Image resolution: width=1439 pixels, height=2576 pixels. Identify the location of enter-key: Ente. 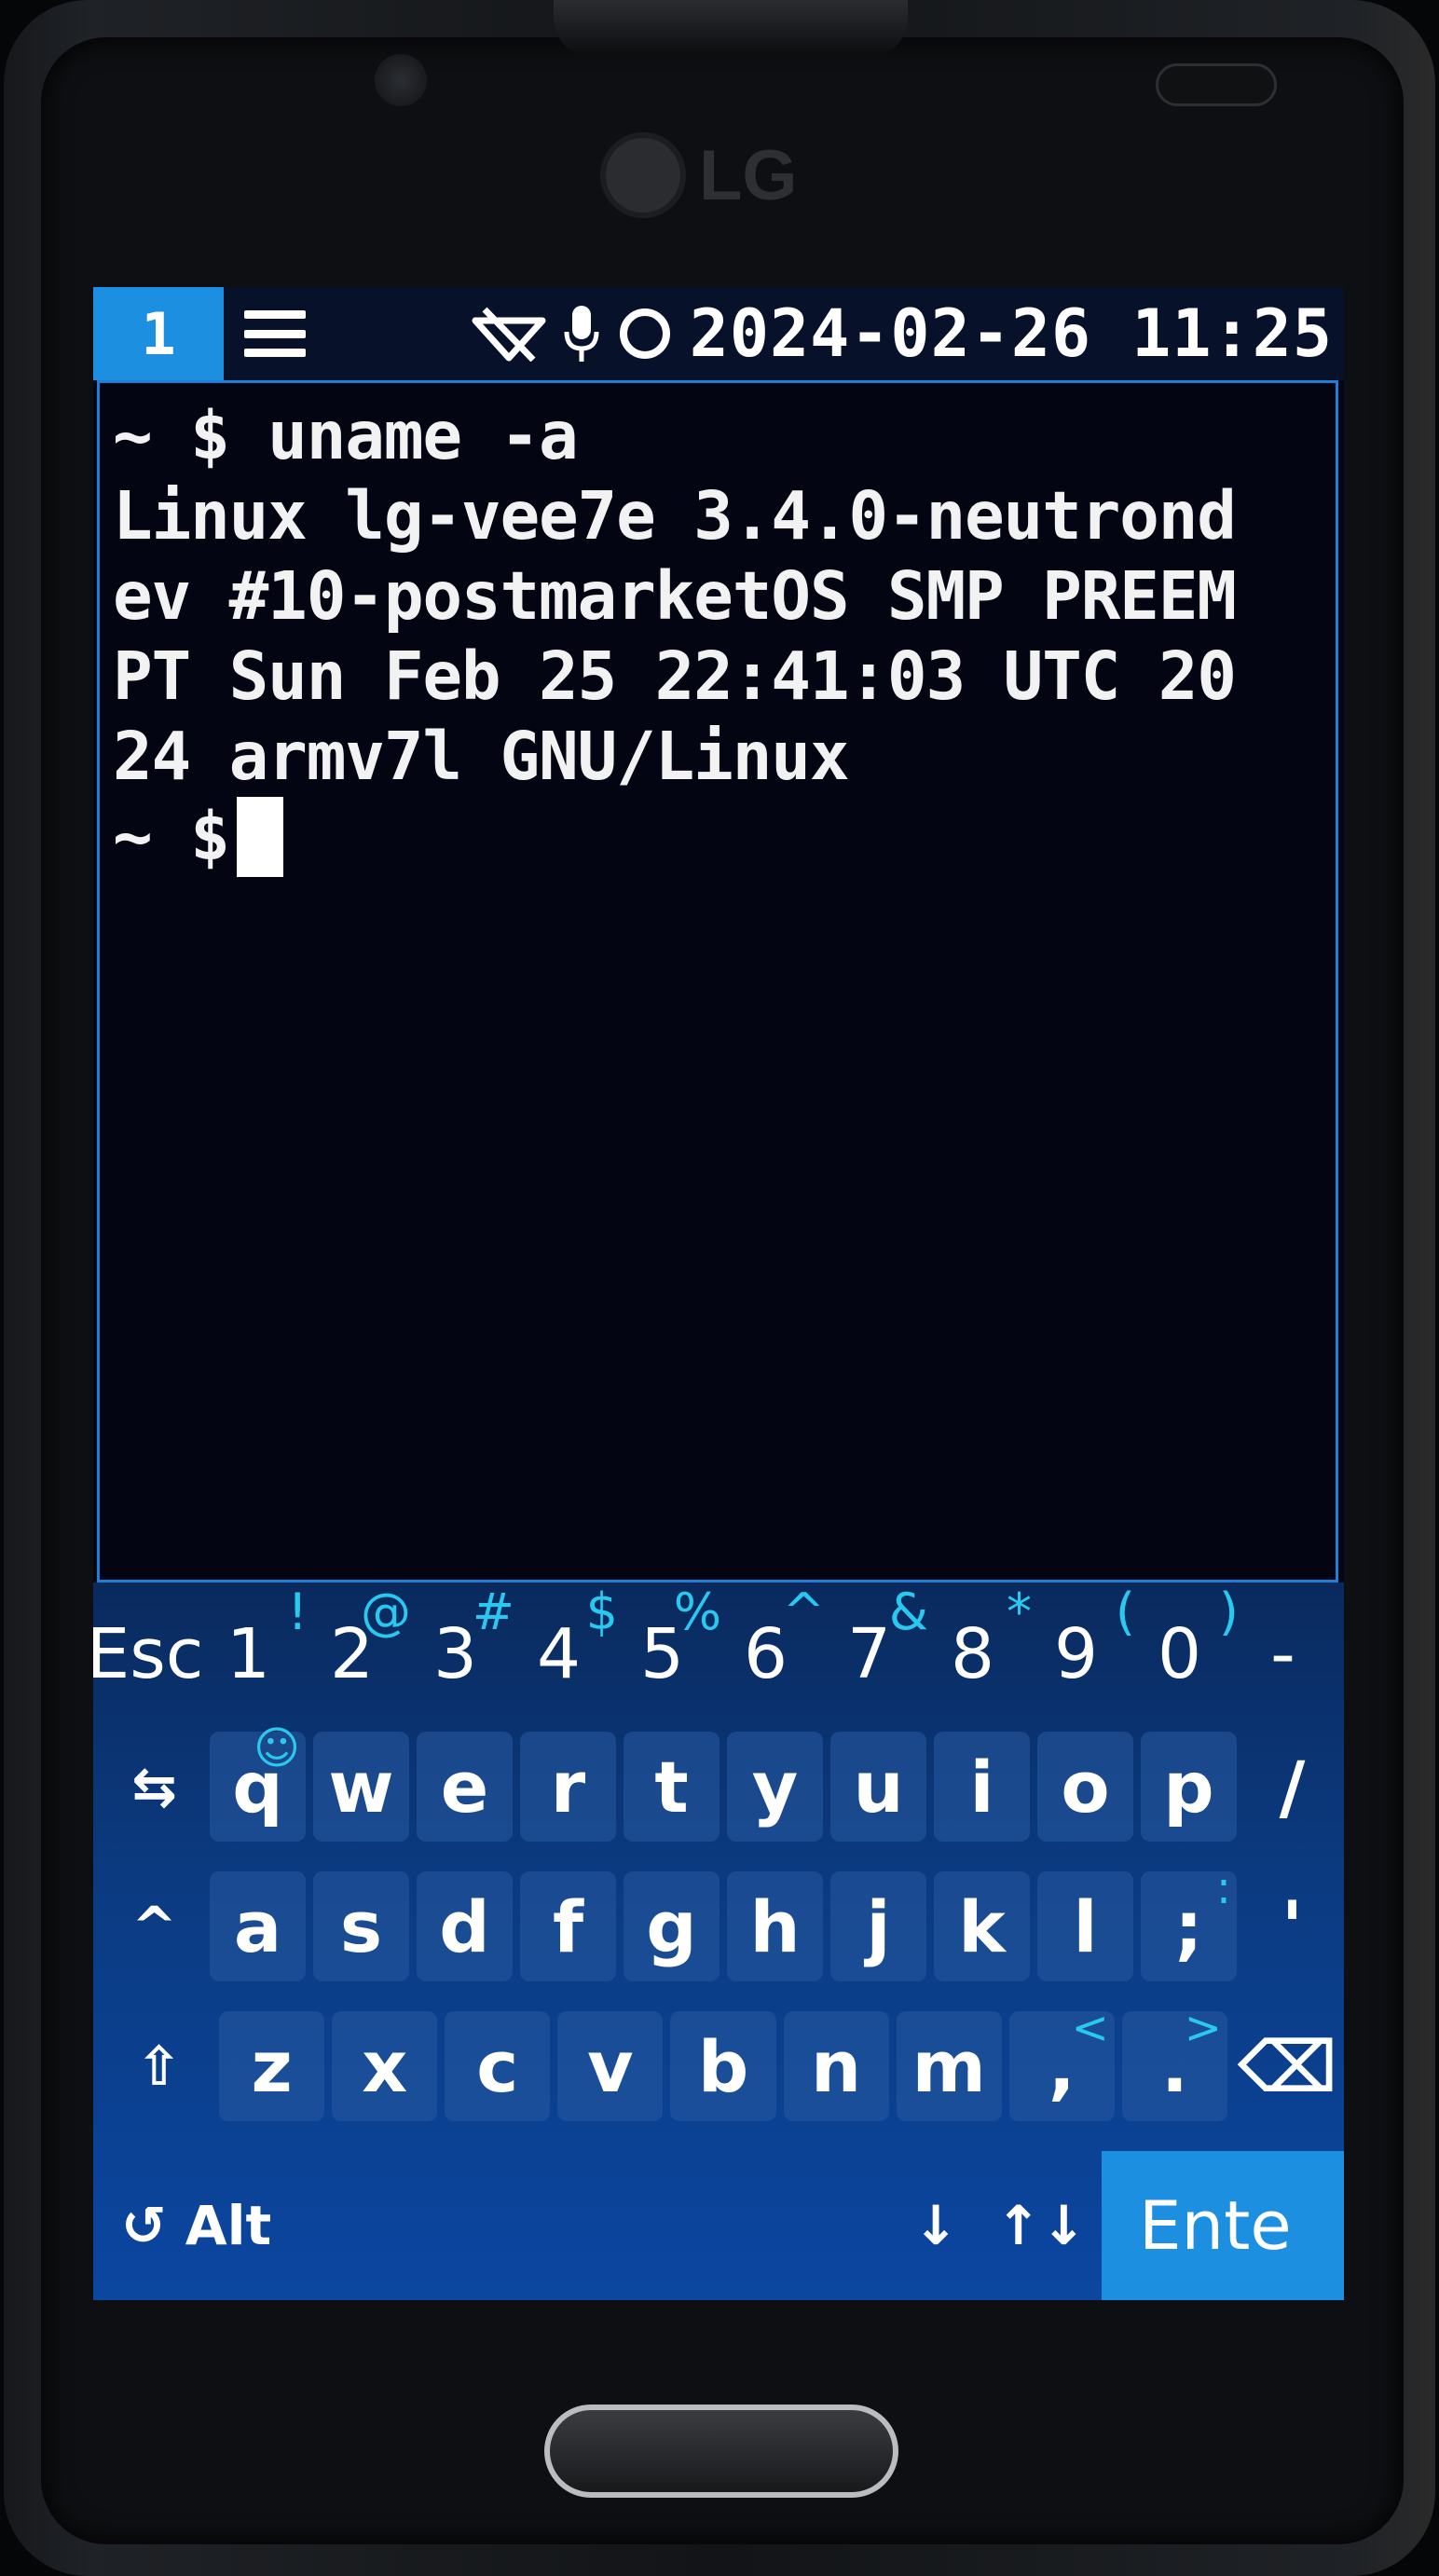
(1223, 2225).